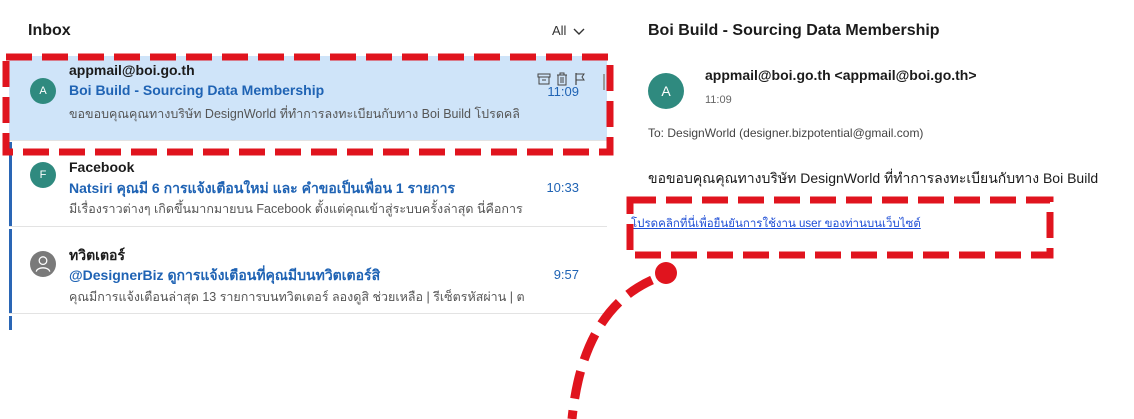 The height and width of the screenshot is (419, 1134). Describe the element at coordinates (794, 30) in the screenshot. I see `reading-subject: Boi Build - Sourcing Data Membership` at that location.